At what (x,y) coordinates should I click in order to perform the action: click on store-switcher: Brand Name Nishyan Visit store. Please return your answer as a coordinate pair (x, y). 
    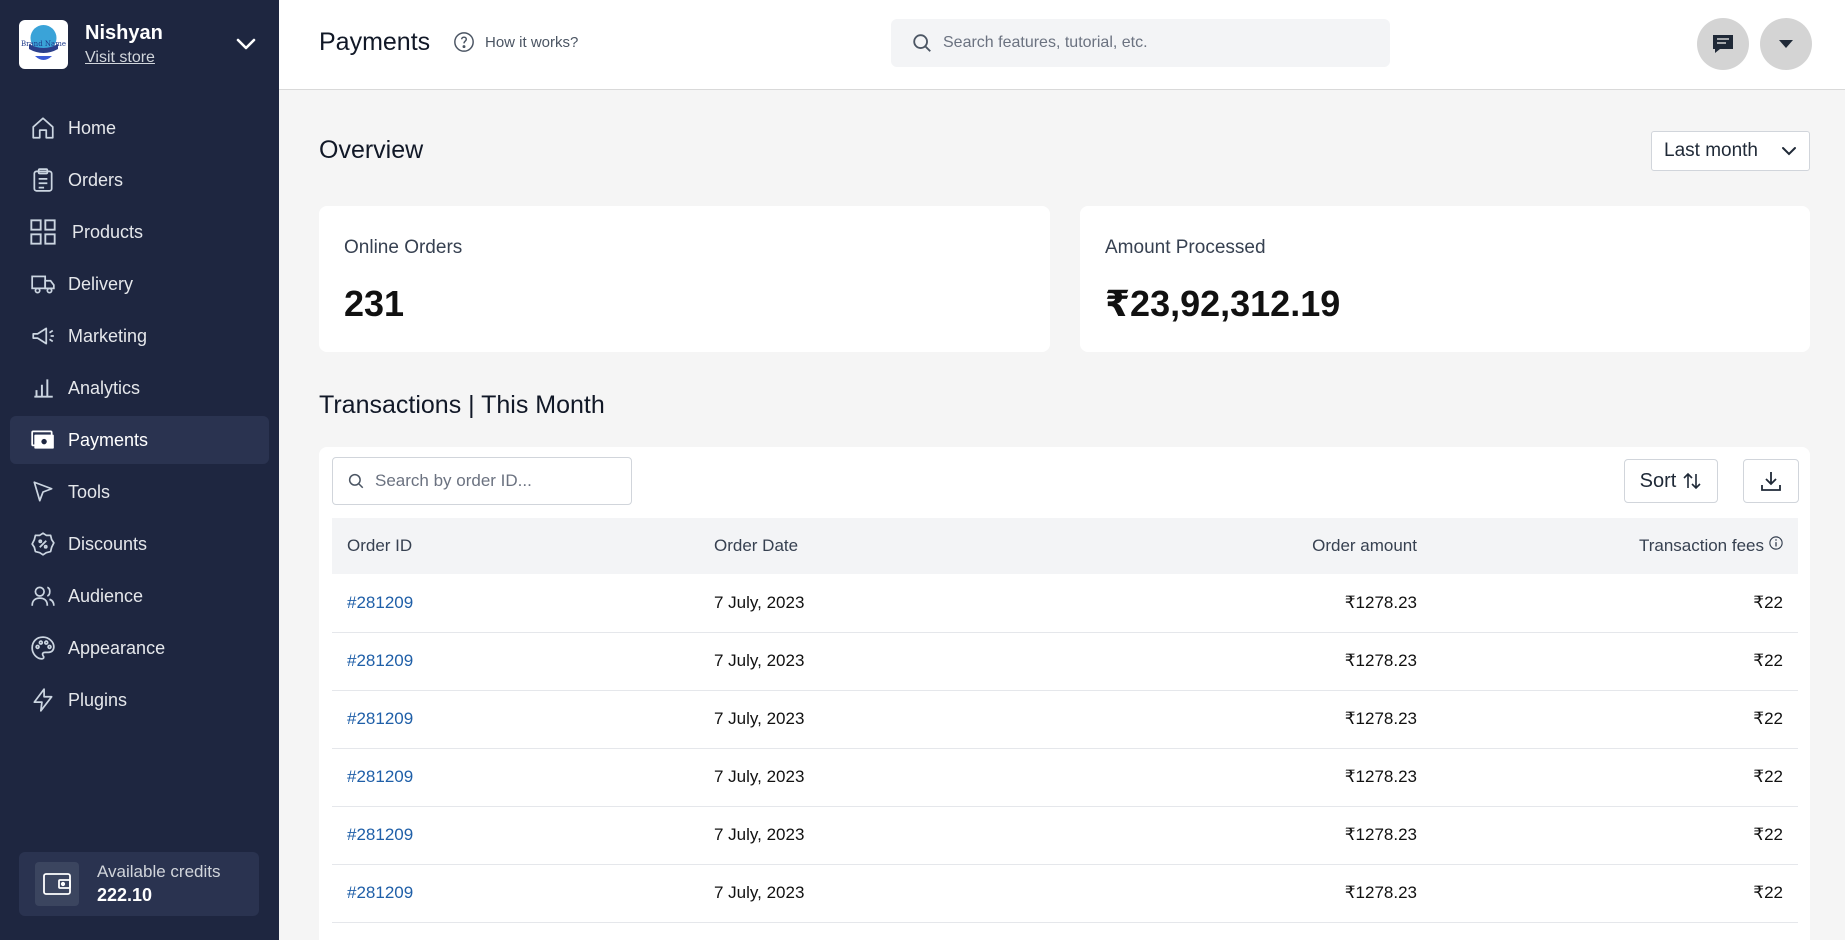
    Looking at the image, I should click on (139, 44).